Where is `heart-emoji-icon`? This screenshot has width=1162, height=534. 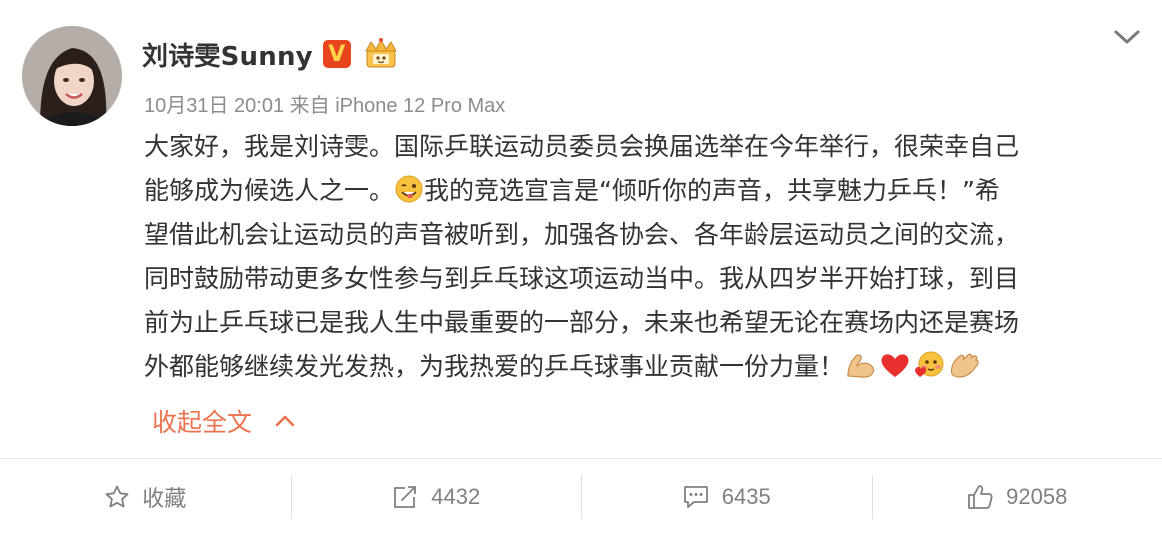 heart-emoji-icon is located at coordinates (895, 365).